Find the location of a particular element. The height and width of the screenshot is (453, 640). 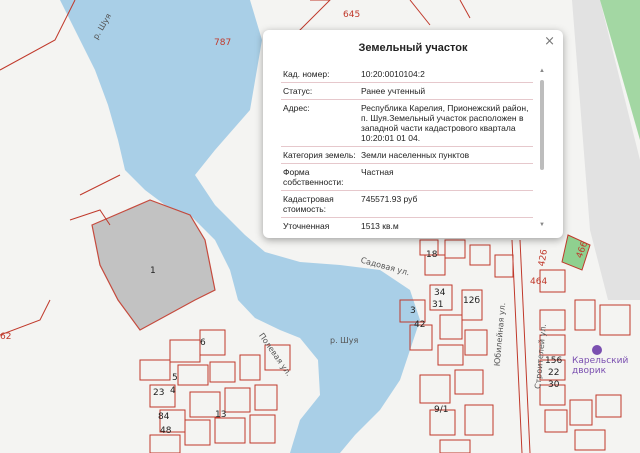

poi-label: Карельский дворик is located at coordinates (600, 366).